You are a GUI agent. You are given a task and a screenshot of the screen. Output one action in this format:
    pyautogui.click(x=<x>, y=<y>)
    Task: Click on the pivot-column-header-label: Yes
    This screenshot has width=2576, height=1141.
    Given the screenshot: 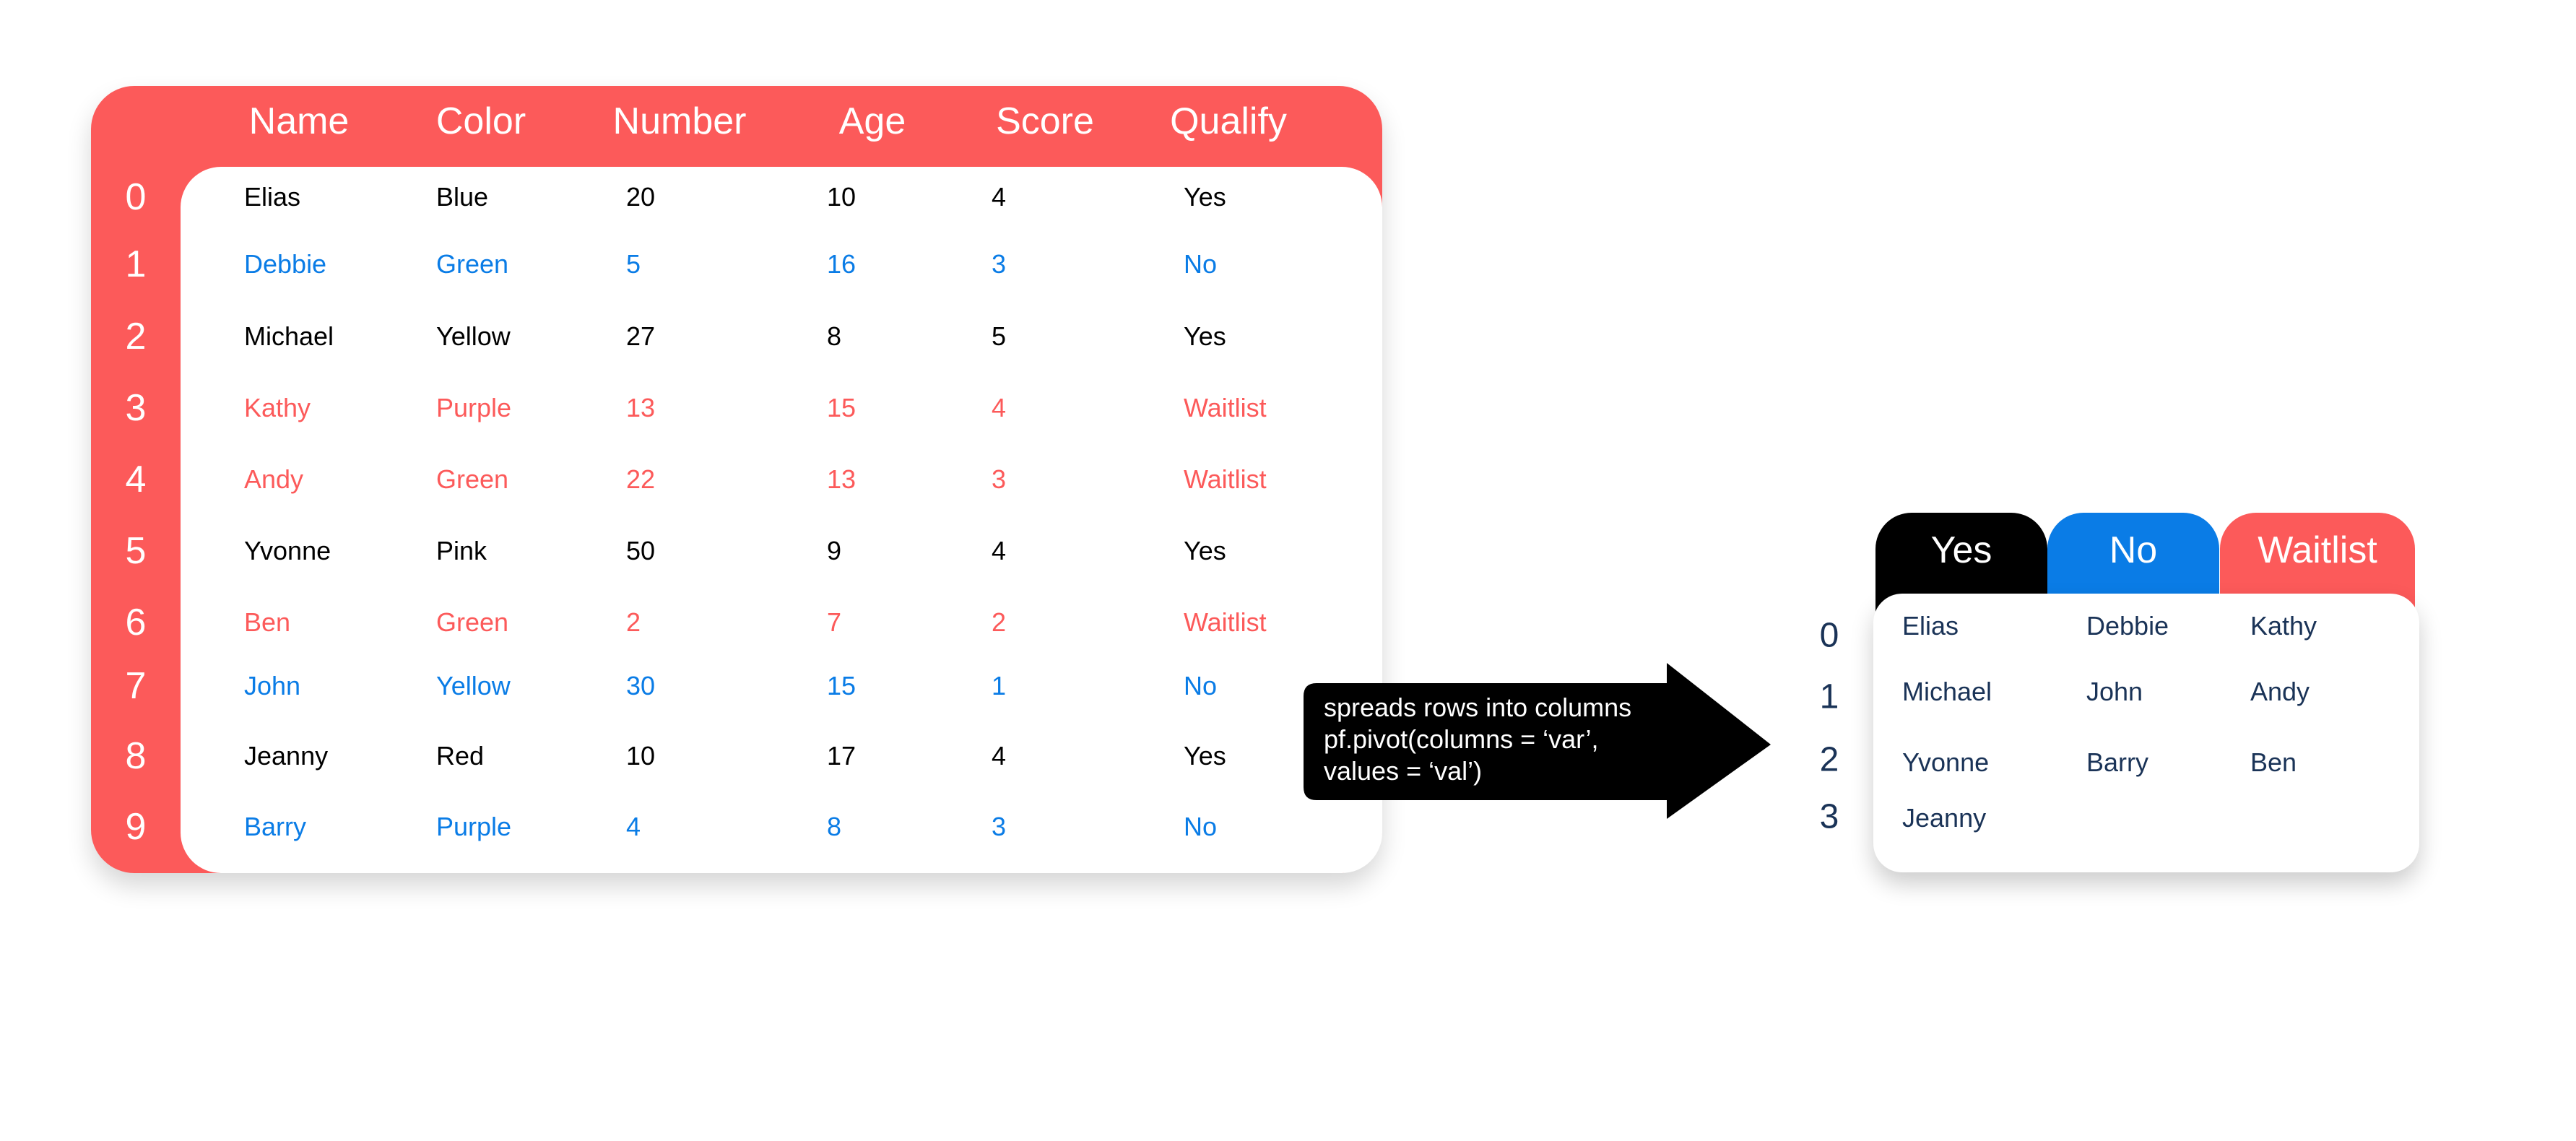 What is the action you would take?
    pyautogui.click(x=1961, y=550)
    